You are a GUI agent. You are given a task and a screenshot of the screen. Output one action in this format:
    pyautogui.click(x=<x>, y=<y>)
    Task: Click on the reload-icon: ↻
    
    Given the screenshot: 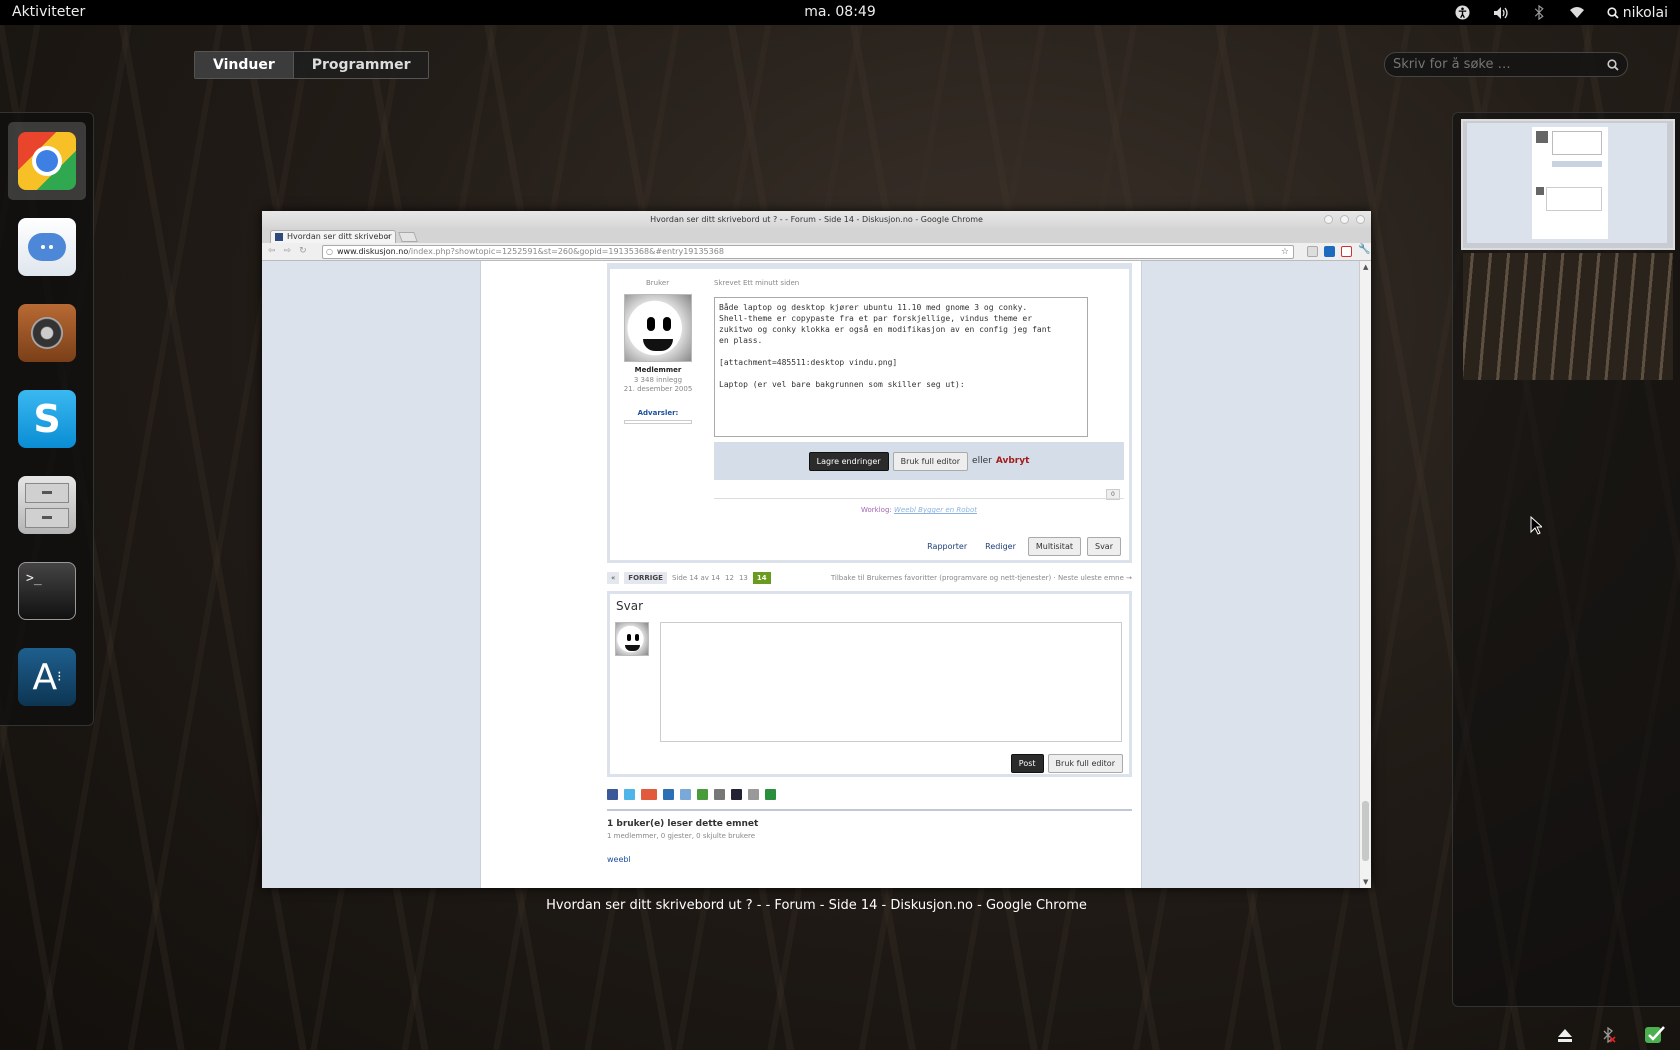 What is the action you would take?
    pyautogui.click(x=303, y=251)
    